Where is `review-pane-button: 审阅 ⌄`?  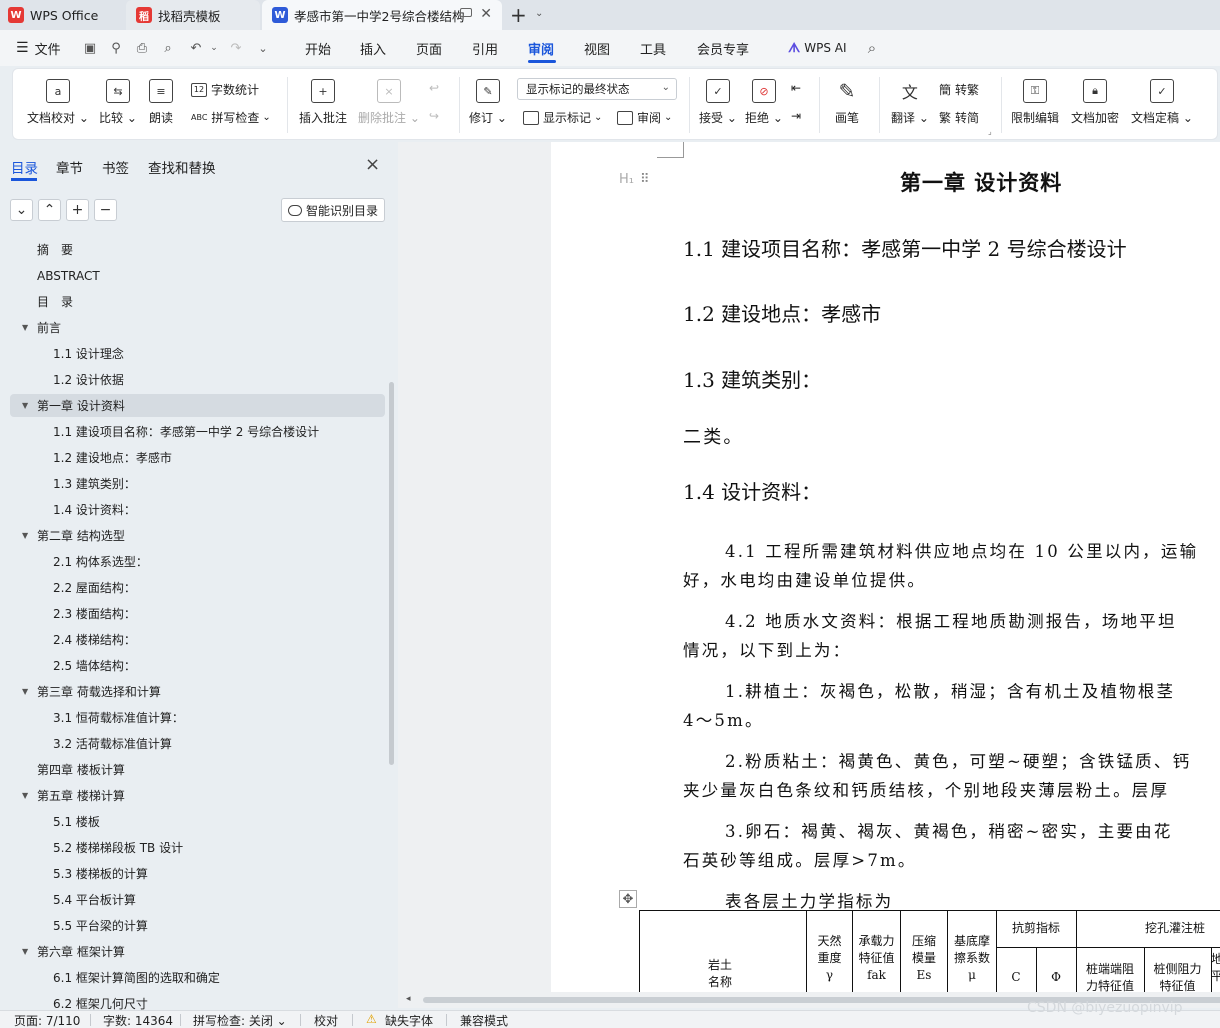
review-pane-button: 审阅 ⌄ is located at coordinates (644, 117).